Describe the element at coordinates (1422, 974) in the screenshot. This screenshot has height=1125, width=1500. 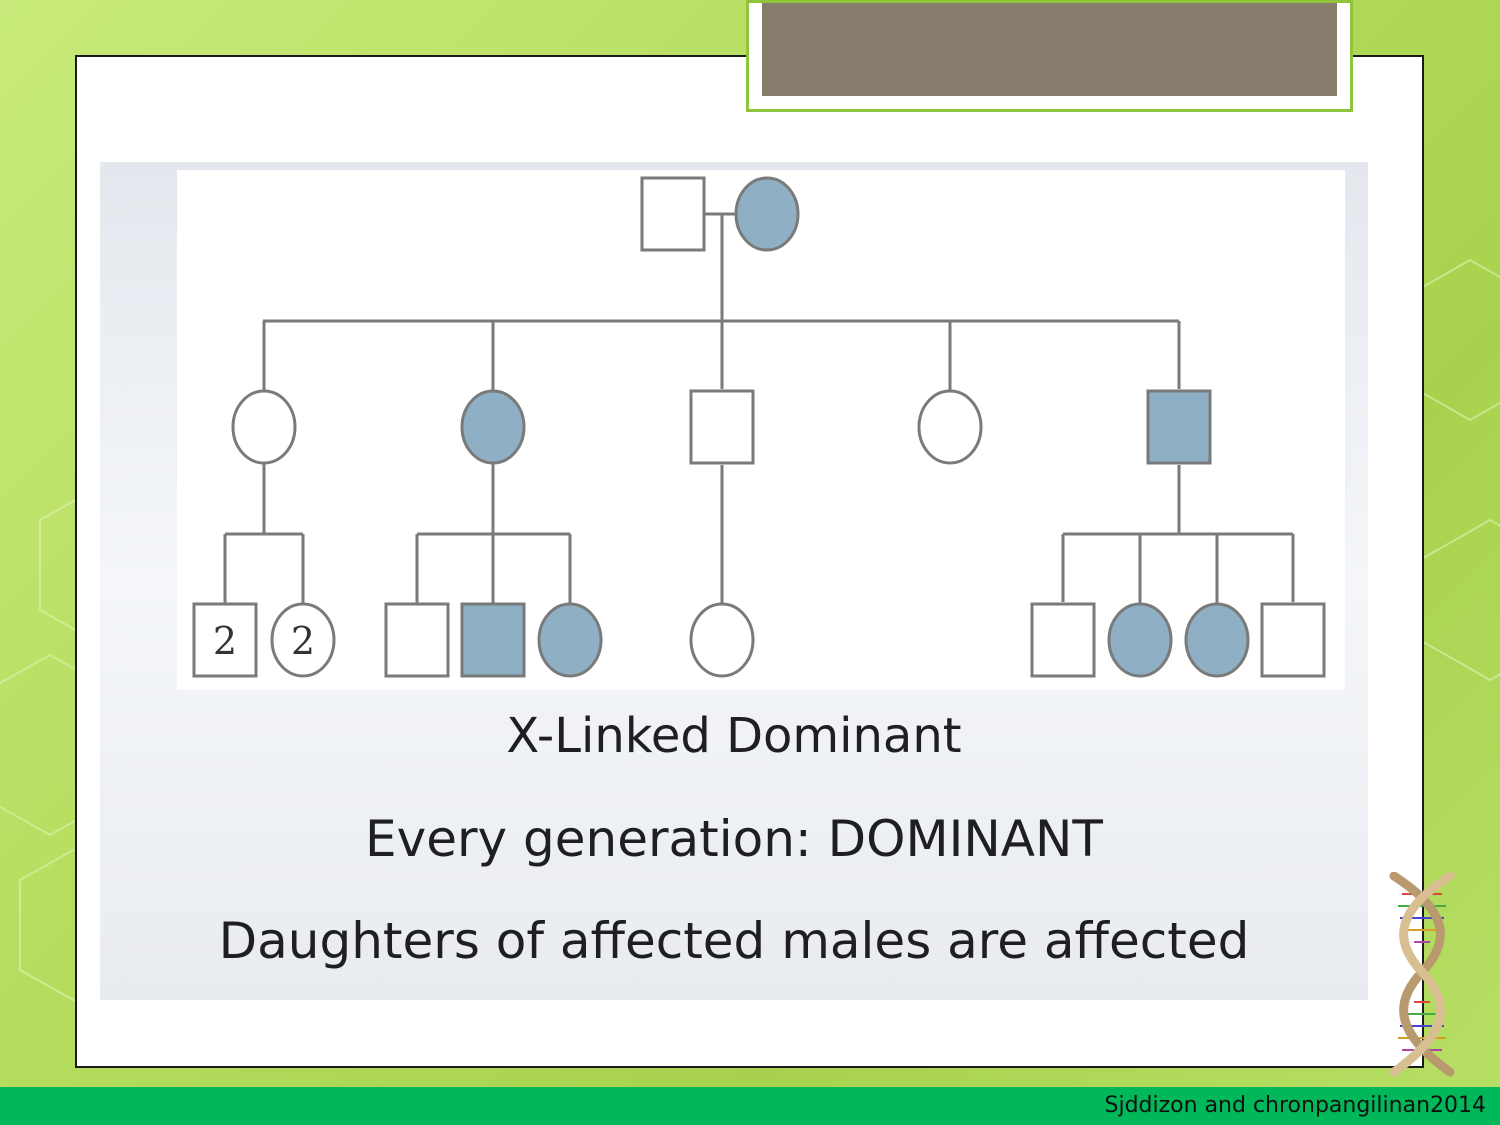
I see `dna-helix-icon` at that location.